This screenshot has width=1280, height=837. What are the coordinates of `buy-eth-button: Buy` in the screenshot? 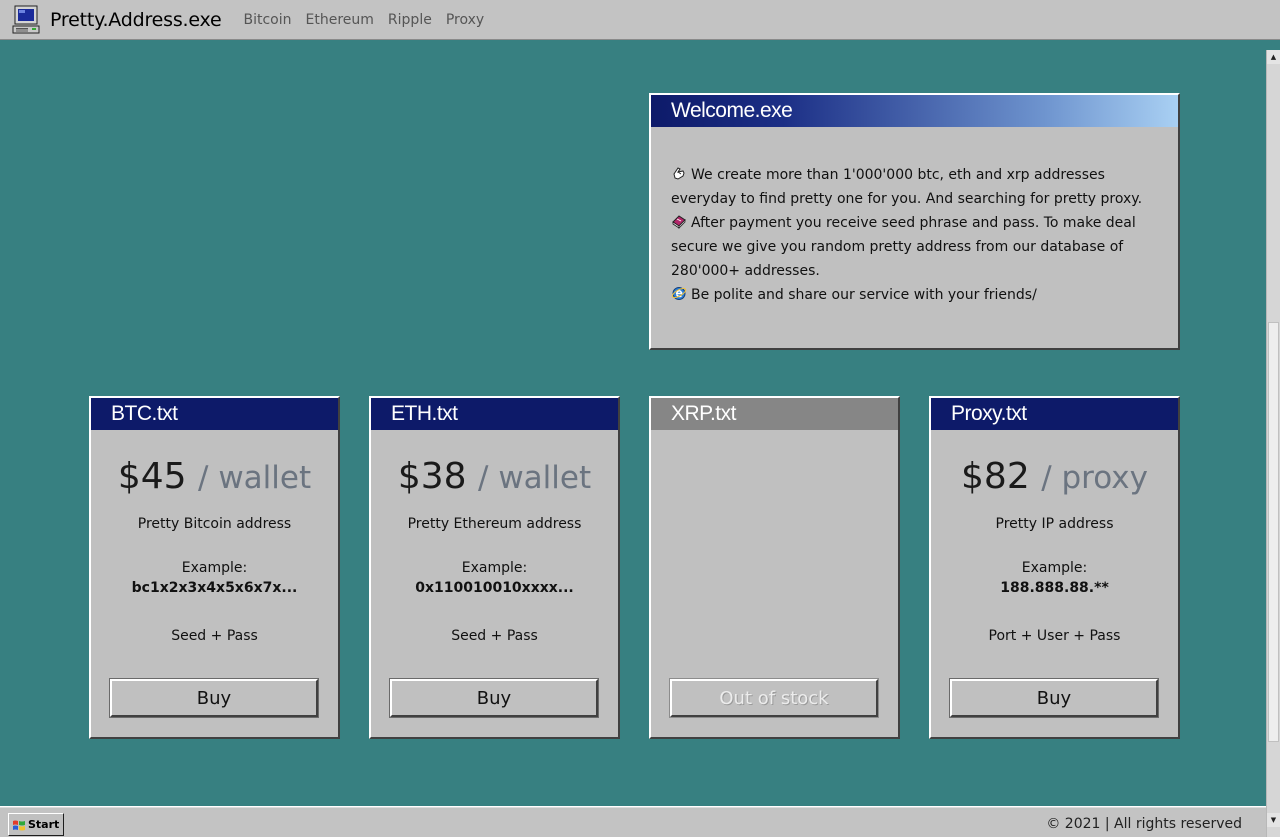 It's located at (494, 698).